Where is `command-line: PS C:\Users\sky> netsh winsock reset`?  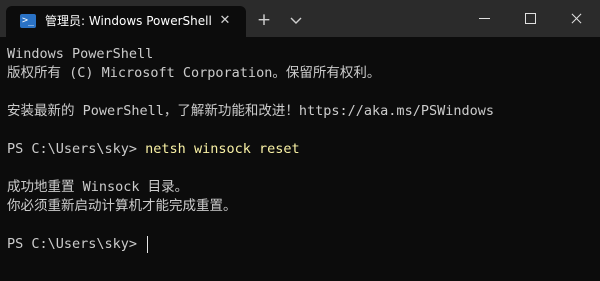 command-line: PS C:\Users\sky> netsh winsock reset is located at coordinates (153, 149).